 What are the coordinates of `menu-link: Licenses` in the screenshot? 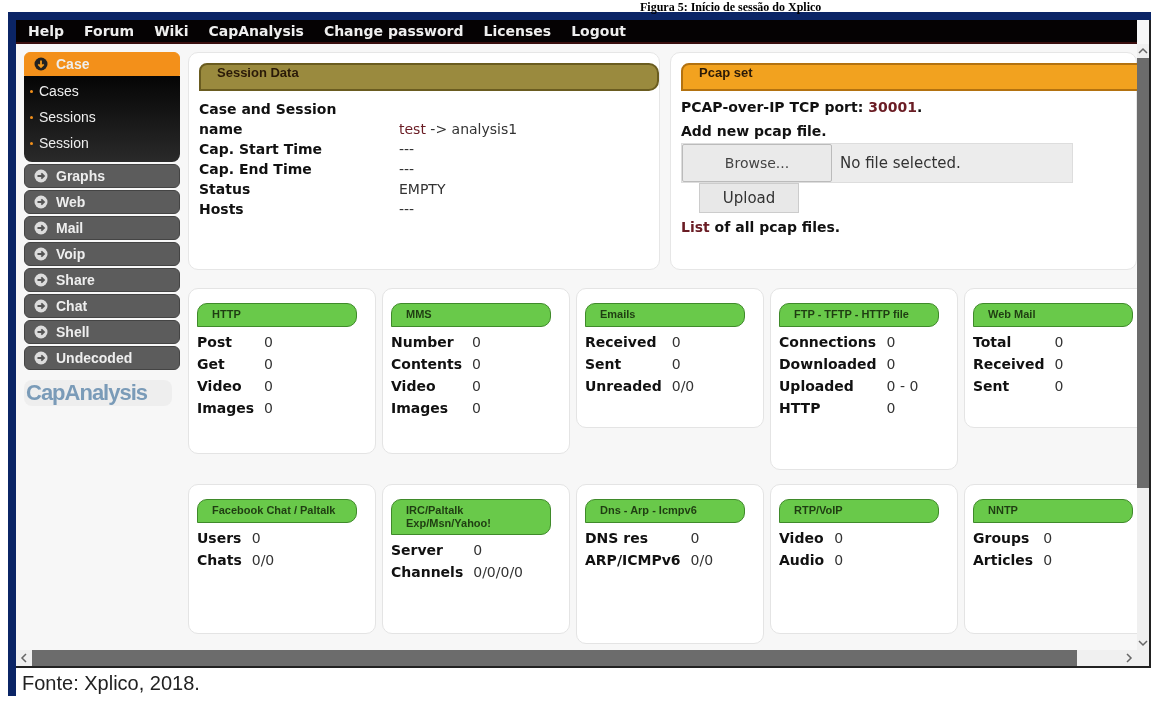 It's located at (517, 31).